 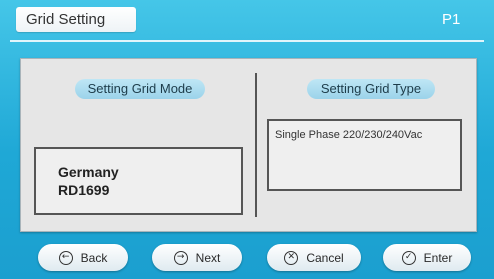 What do you see at coordinates (256, 145) in the screenshot?
I see `panel-divider` at bounding box center [256, 145].